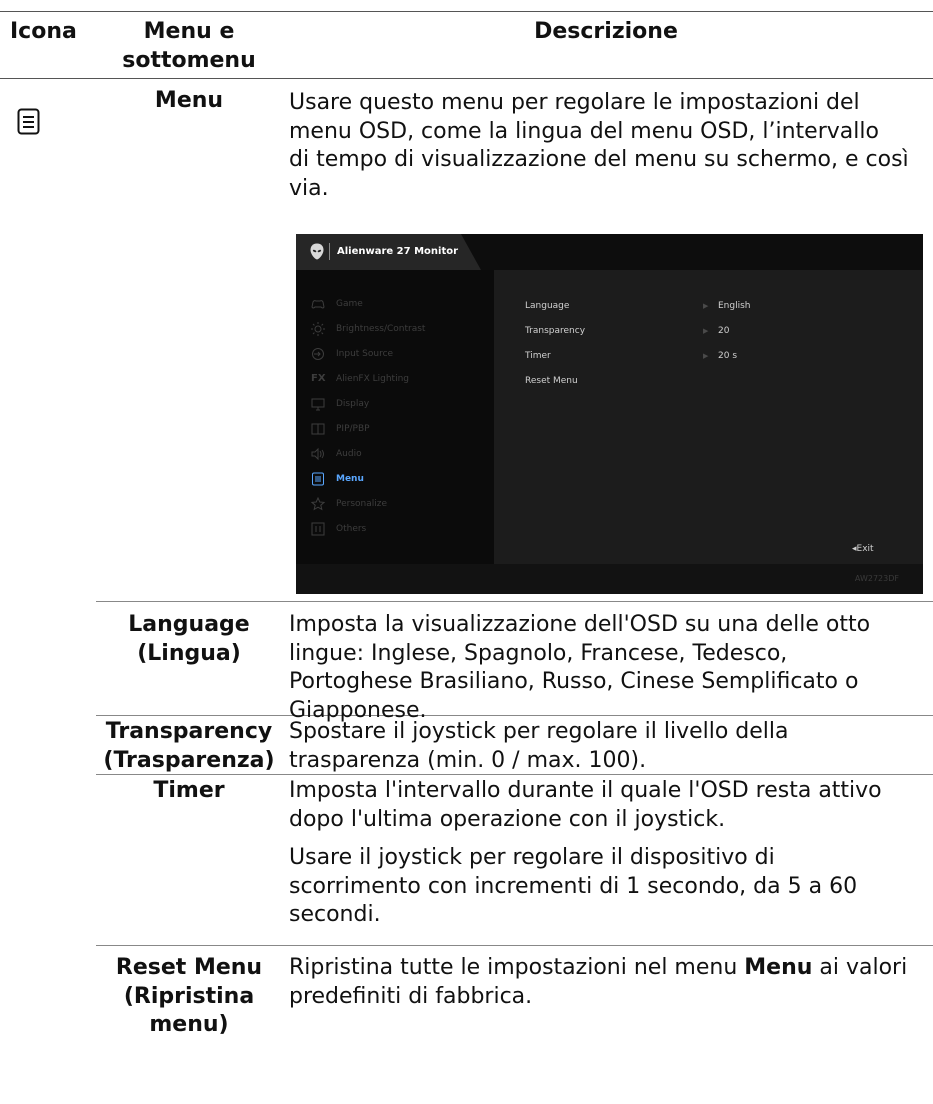 This screenshot has height=1104, width=933. I want to click on osd-menu-item-alienfx: FX AlienFX Lighting, so click(400, 380).